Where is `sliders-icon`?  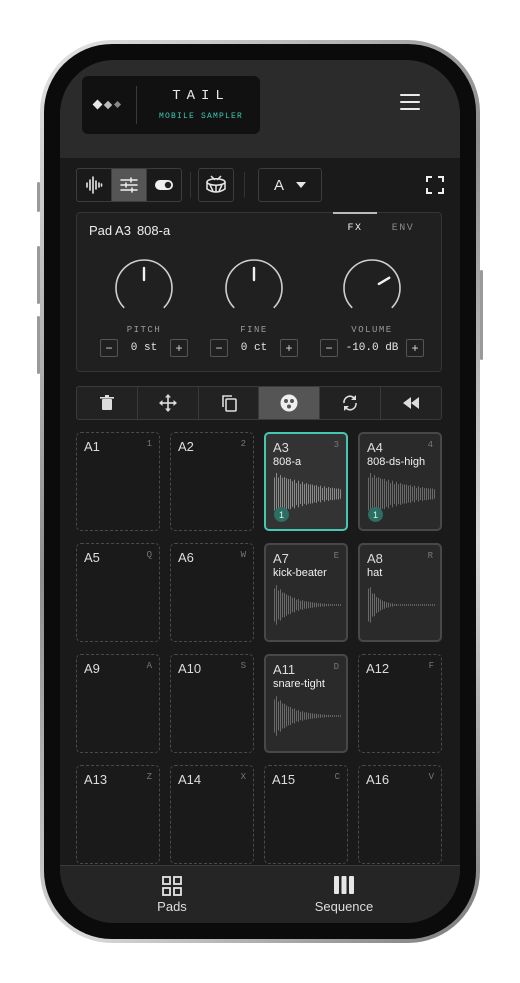 sliders-icon is located at coordinates (129, 185).